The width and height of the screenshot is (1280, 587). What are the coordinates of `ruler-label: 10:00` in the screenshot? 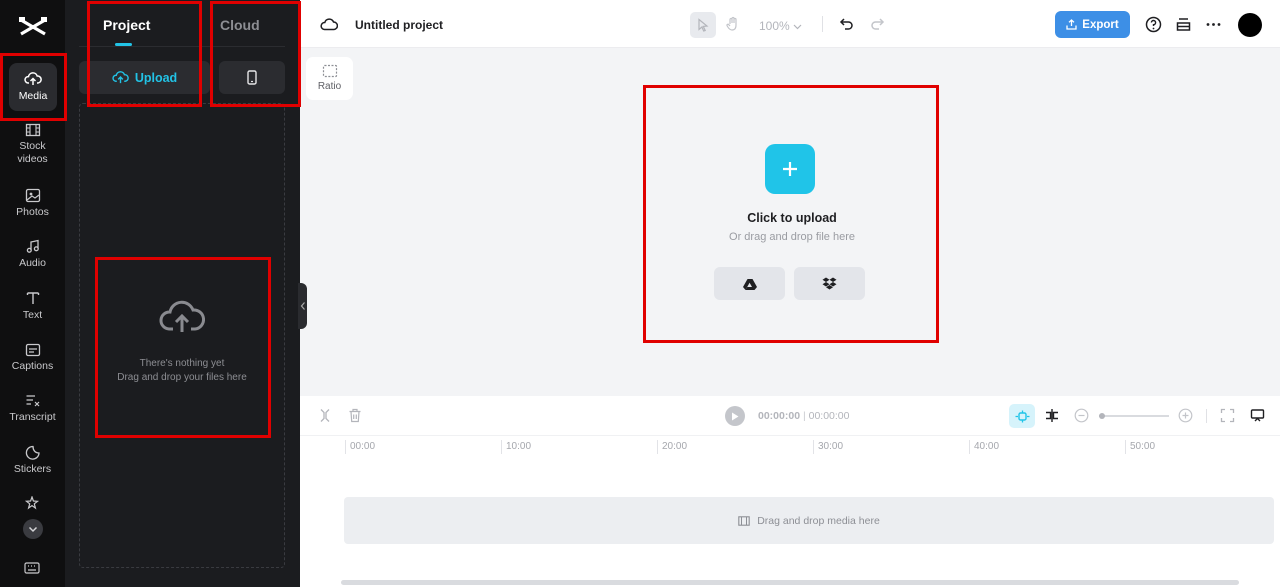 It's located at (516, 447).